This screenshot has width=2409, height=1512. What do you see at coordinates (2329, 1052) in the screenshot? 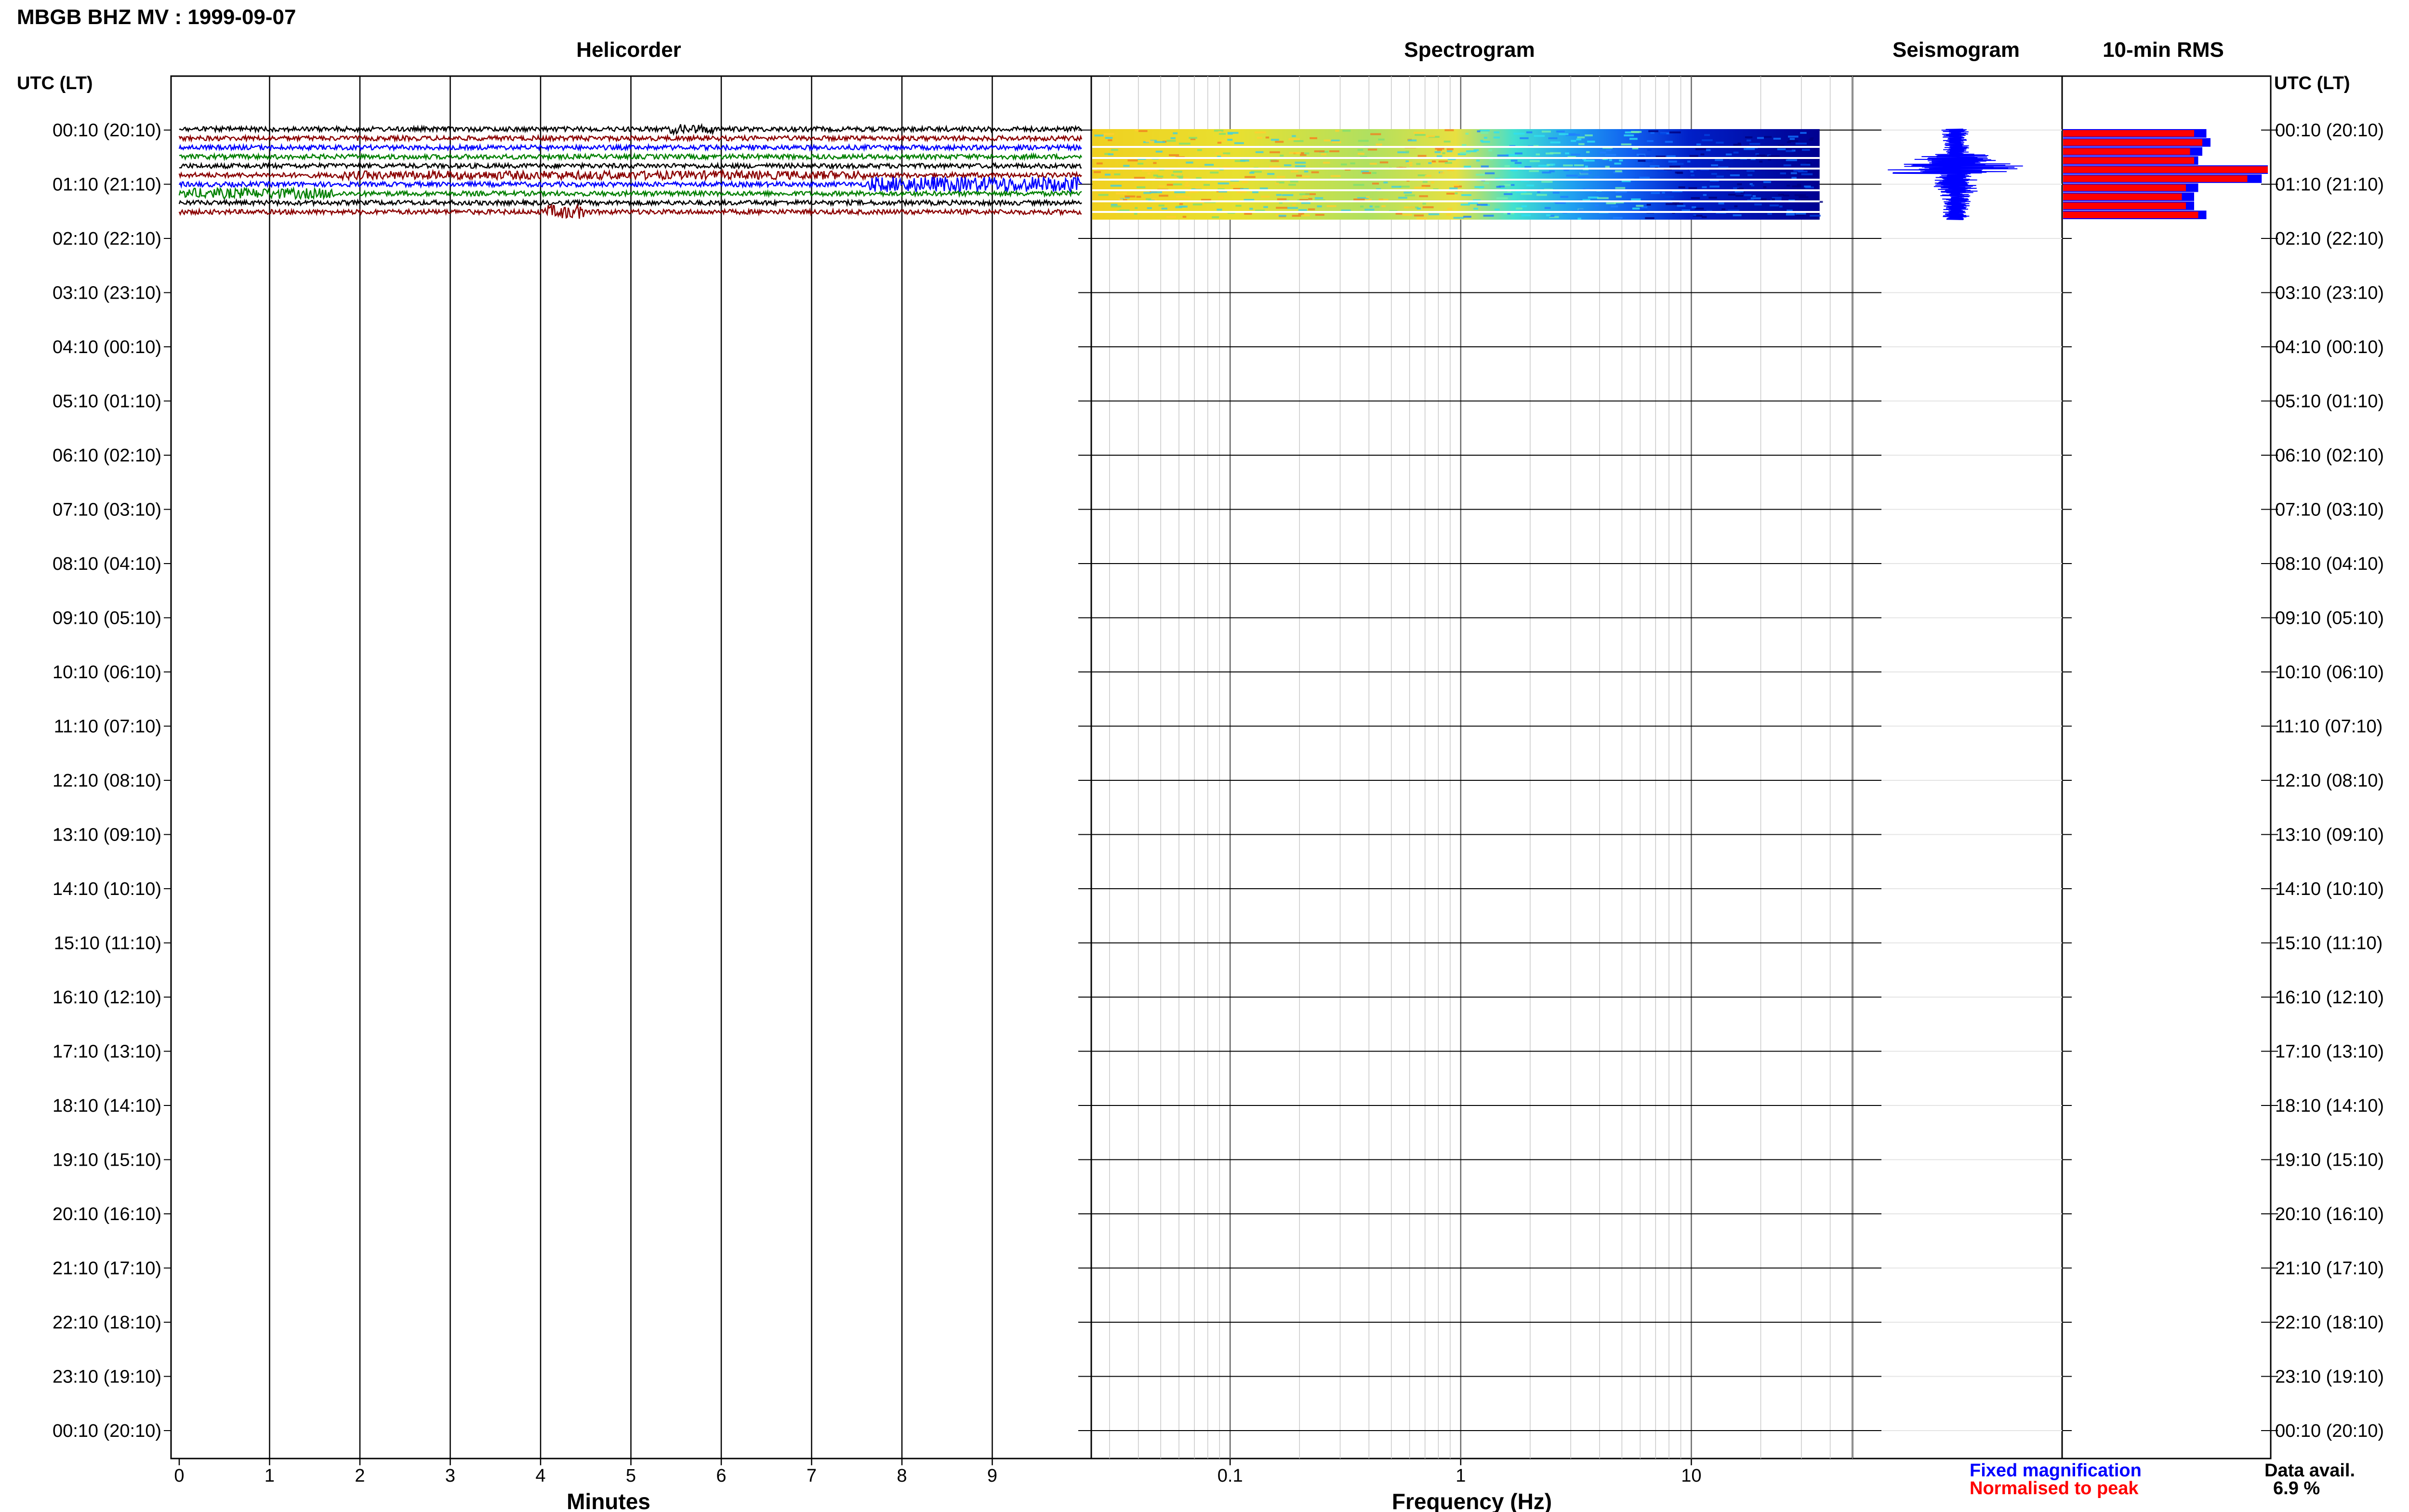
I see `row-label-right: 17:10 (13:10)` at bounding box center [2329, 1052].